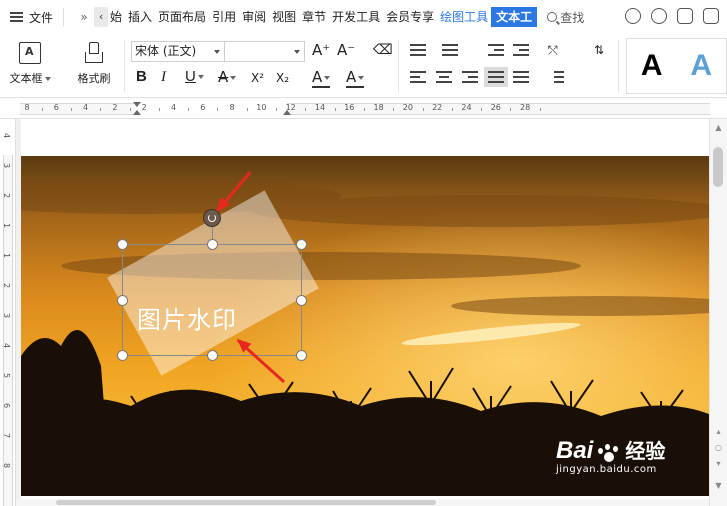  I want to click on tab-home: 始, so click(117, 17).